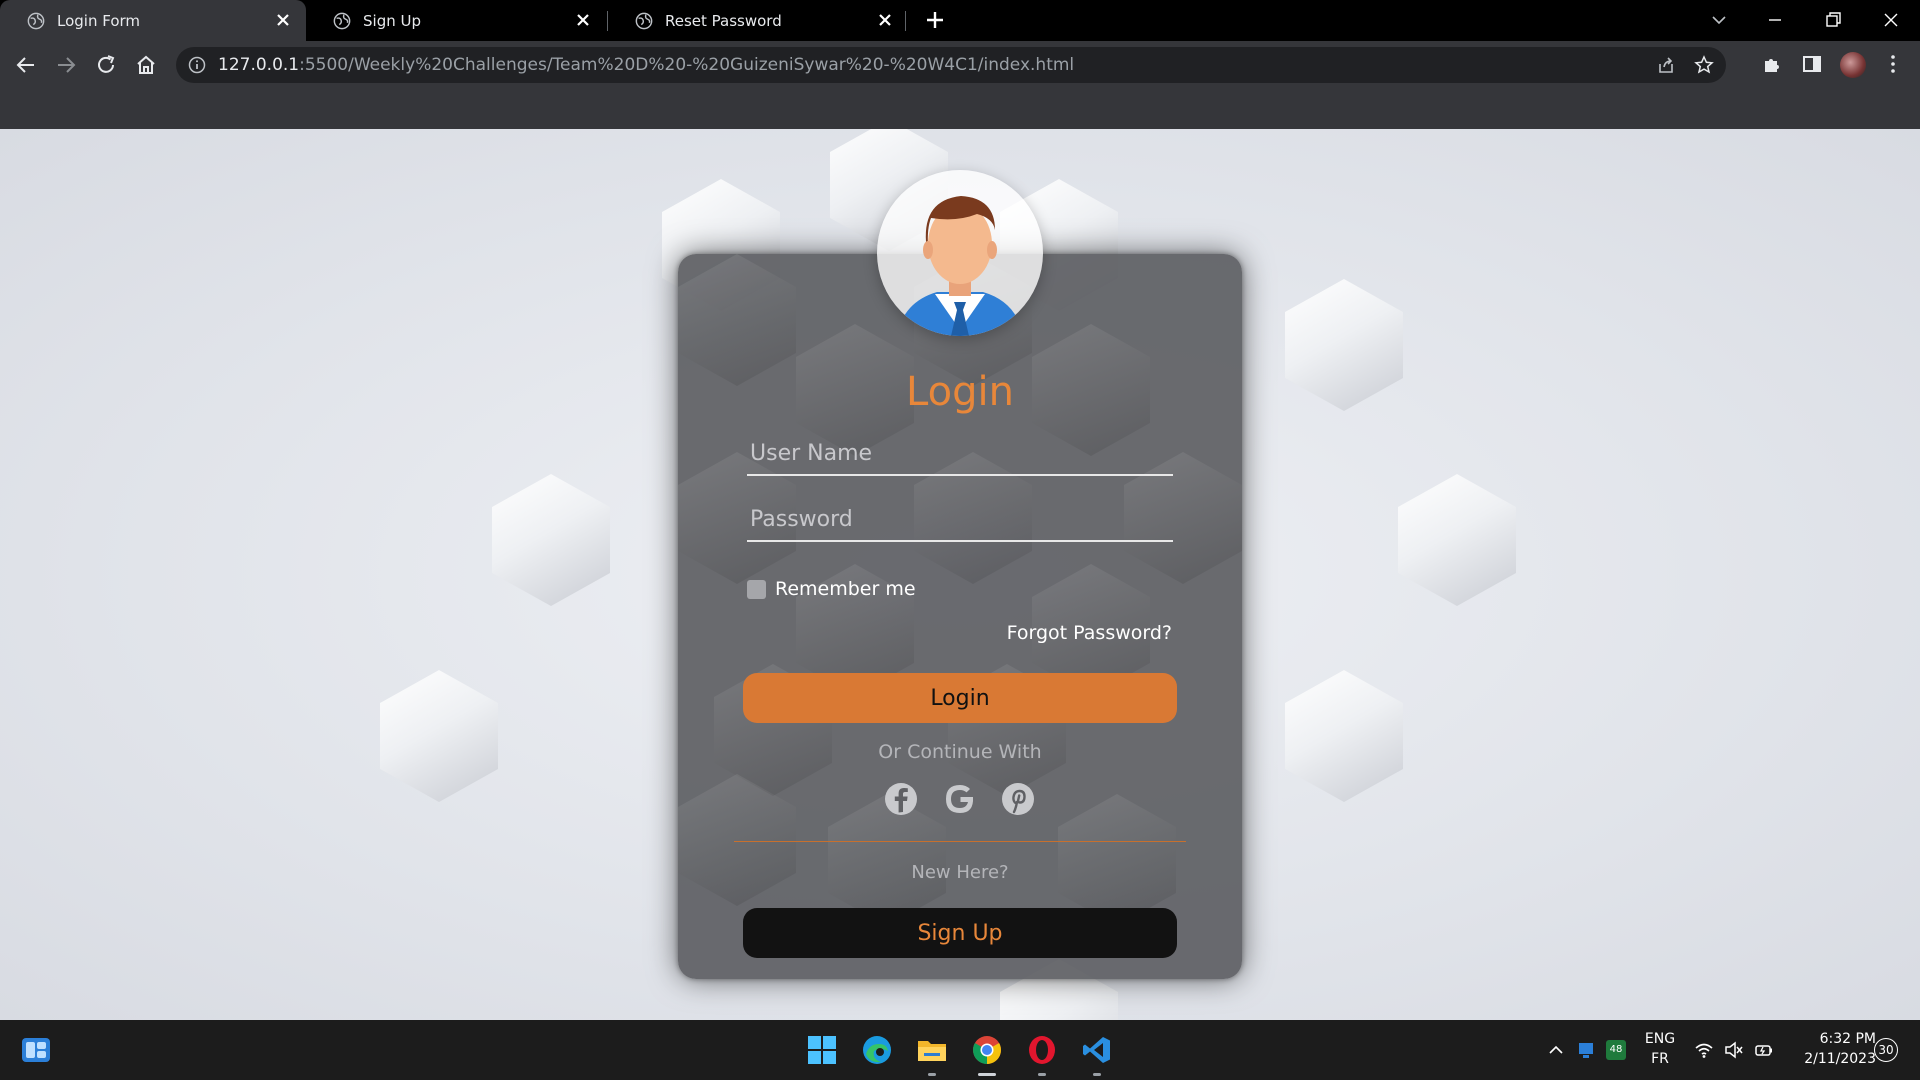 The height and width of the screenshot is (1080, 1920). What do you see at coordinates (932, 1050) in the screenshot?
I see `file-explorer-icon` at bounding box center [932, 1050].